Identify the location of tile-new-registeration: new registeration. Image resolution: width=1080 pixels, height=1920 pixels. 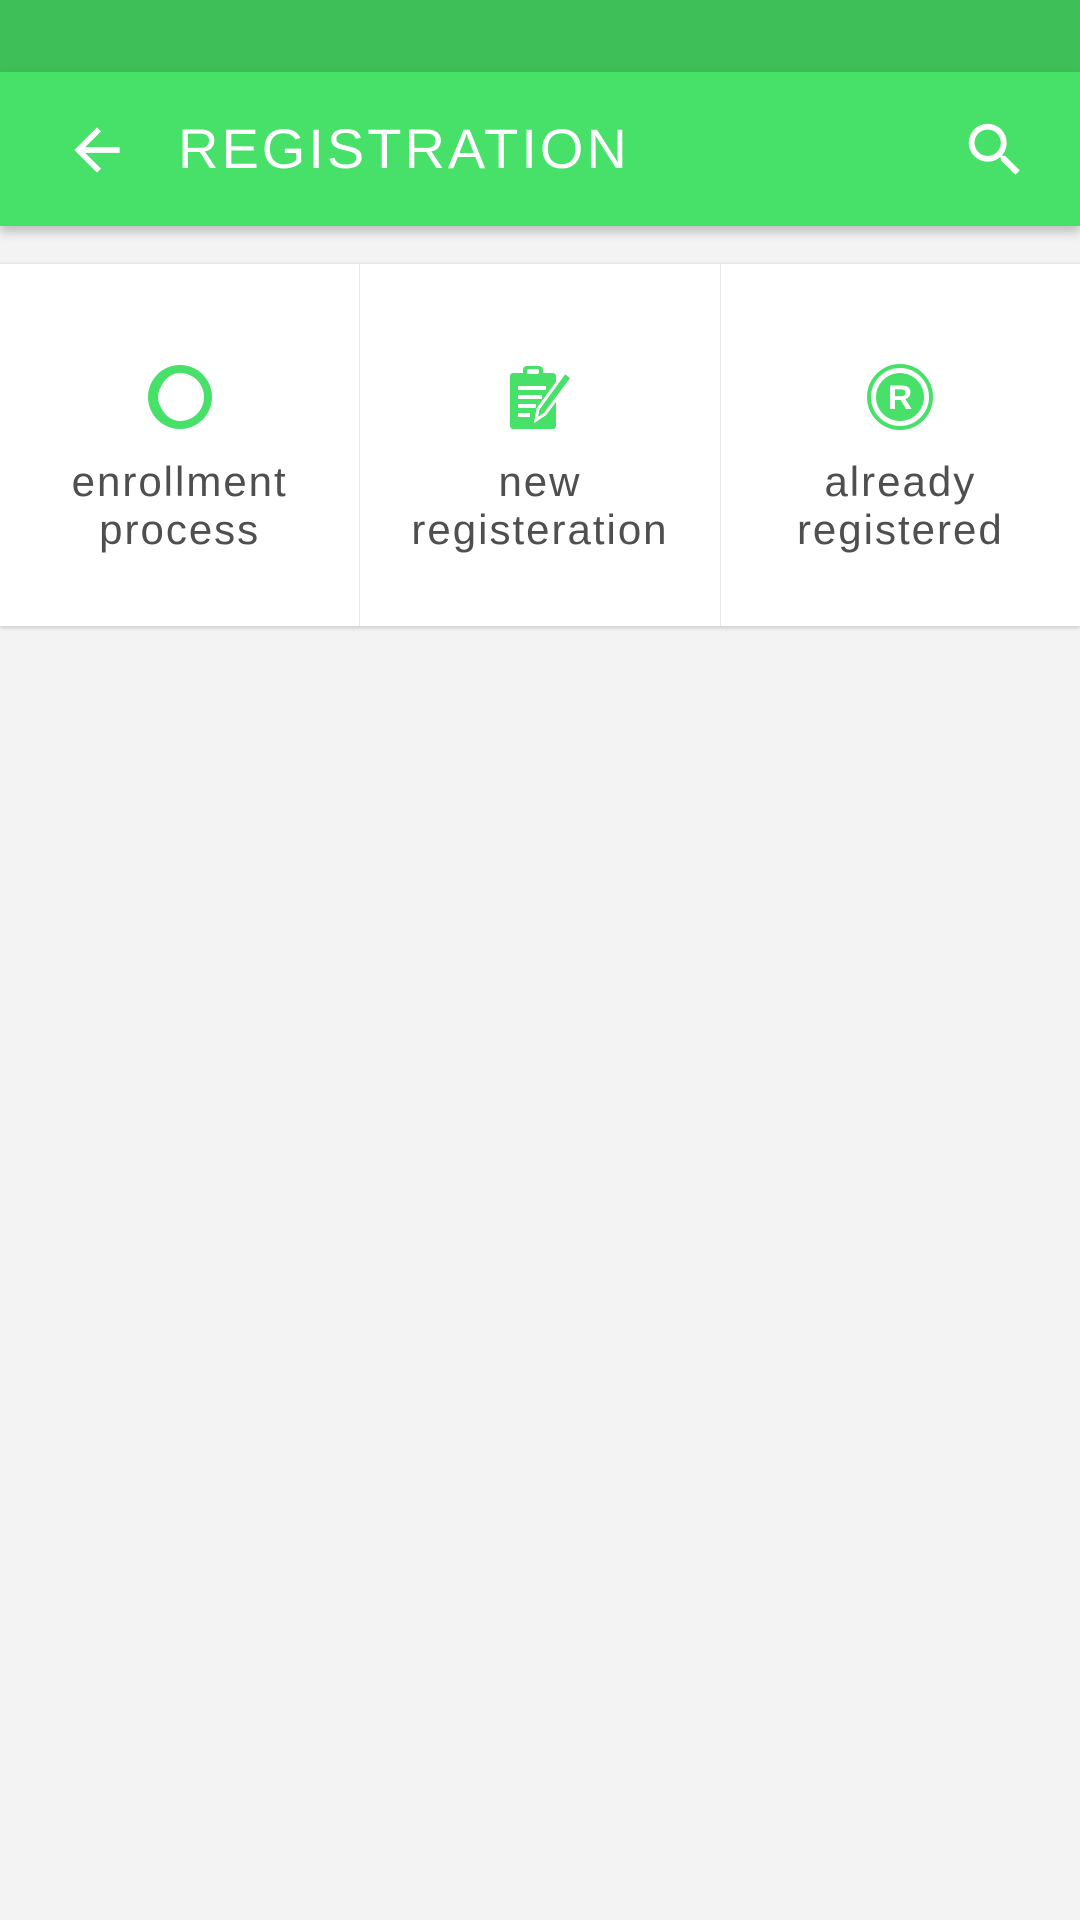
(539, 445).